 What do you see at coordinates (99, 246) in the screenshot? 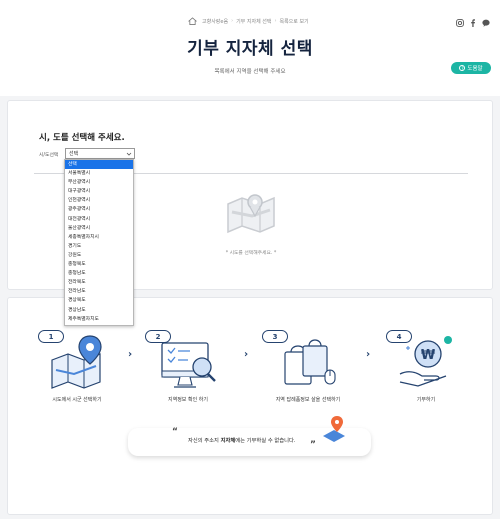
I see `province-option: 경기도` at bounding box center [99, 246].